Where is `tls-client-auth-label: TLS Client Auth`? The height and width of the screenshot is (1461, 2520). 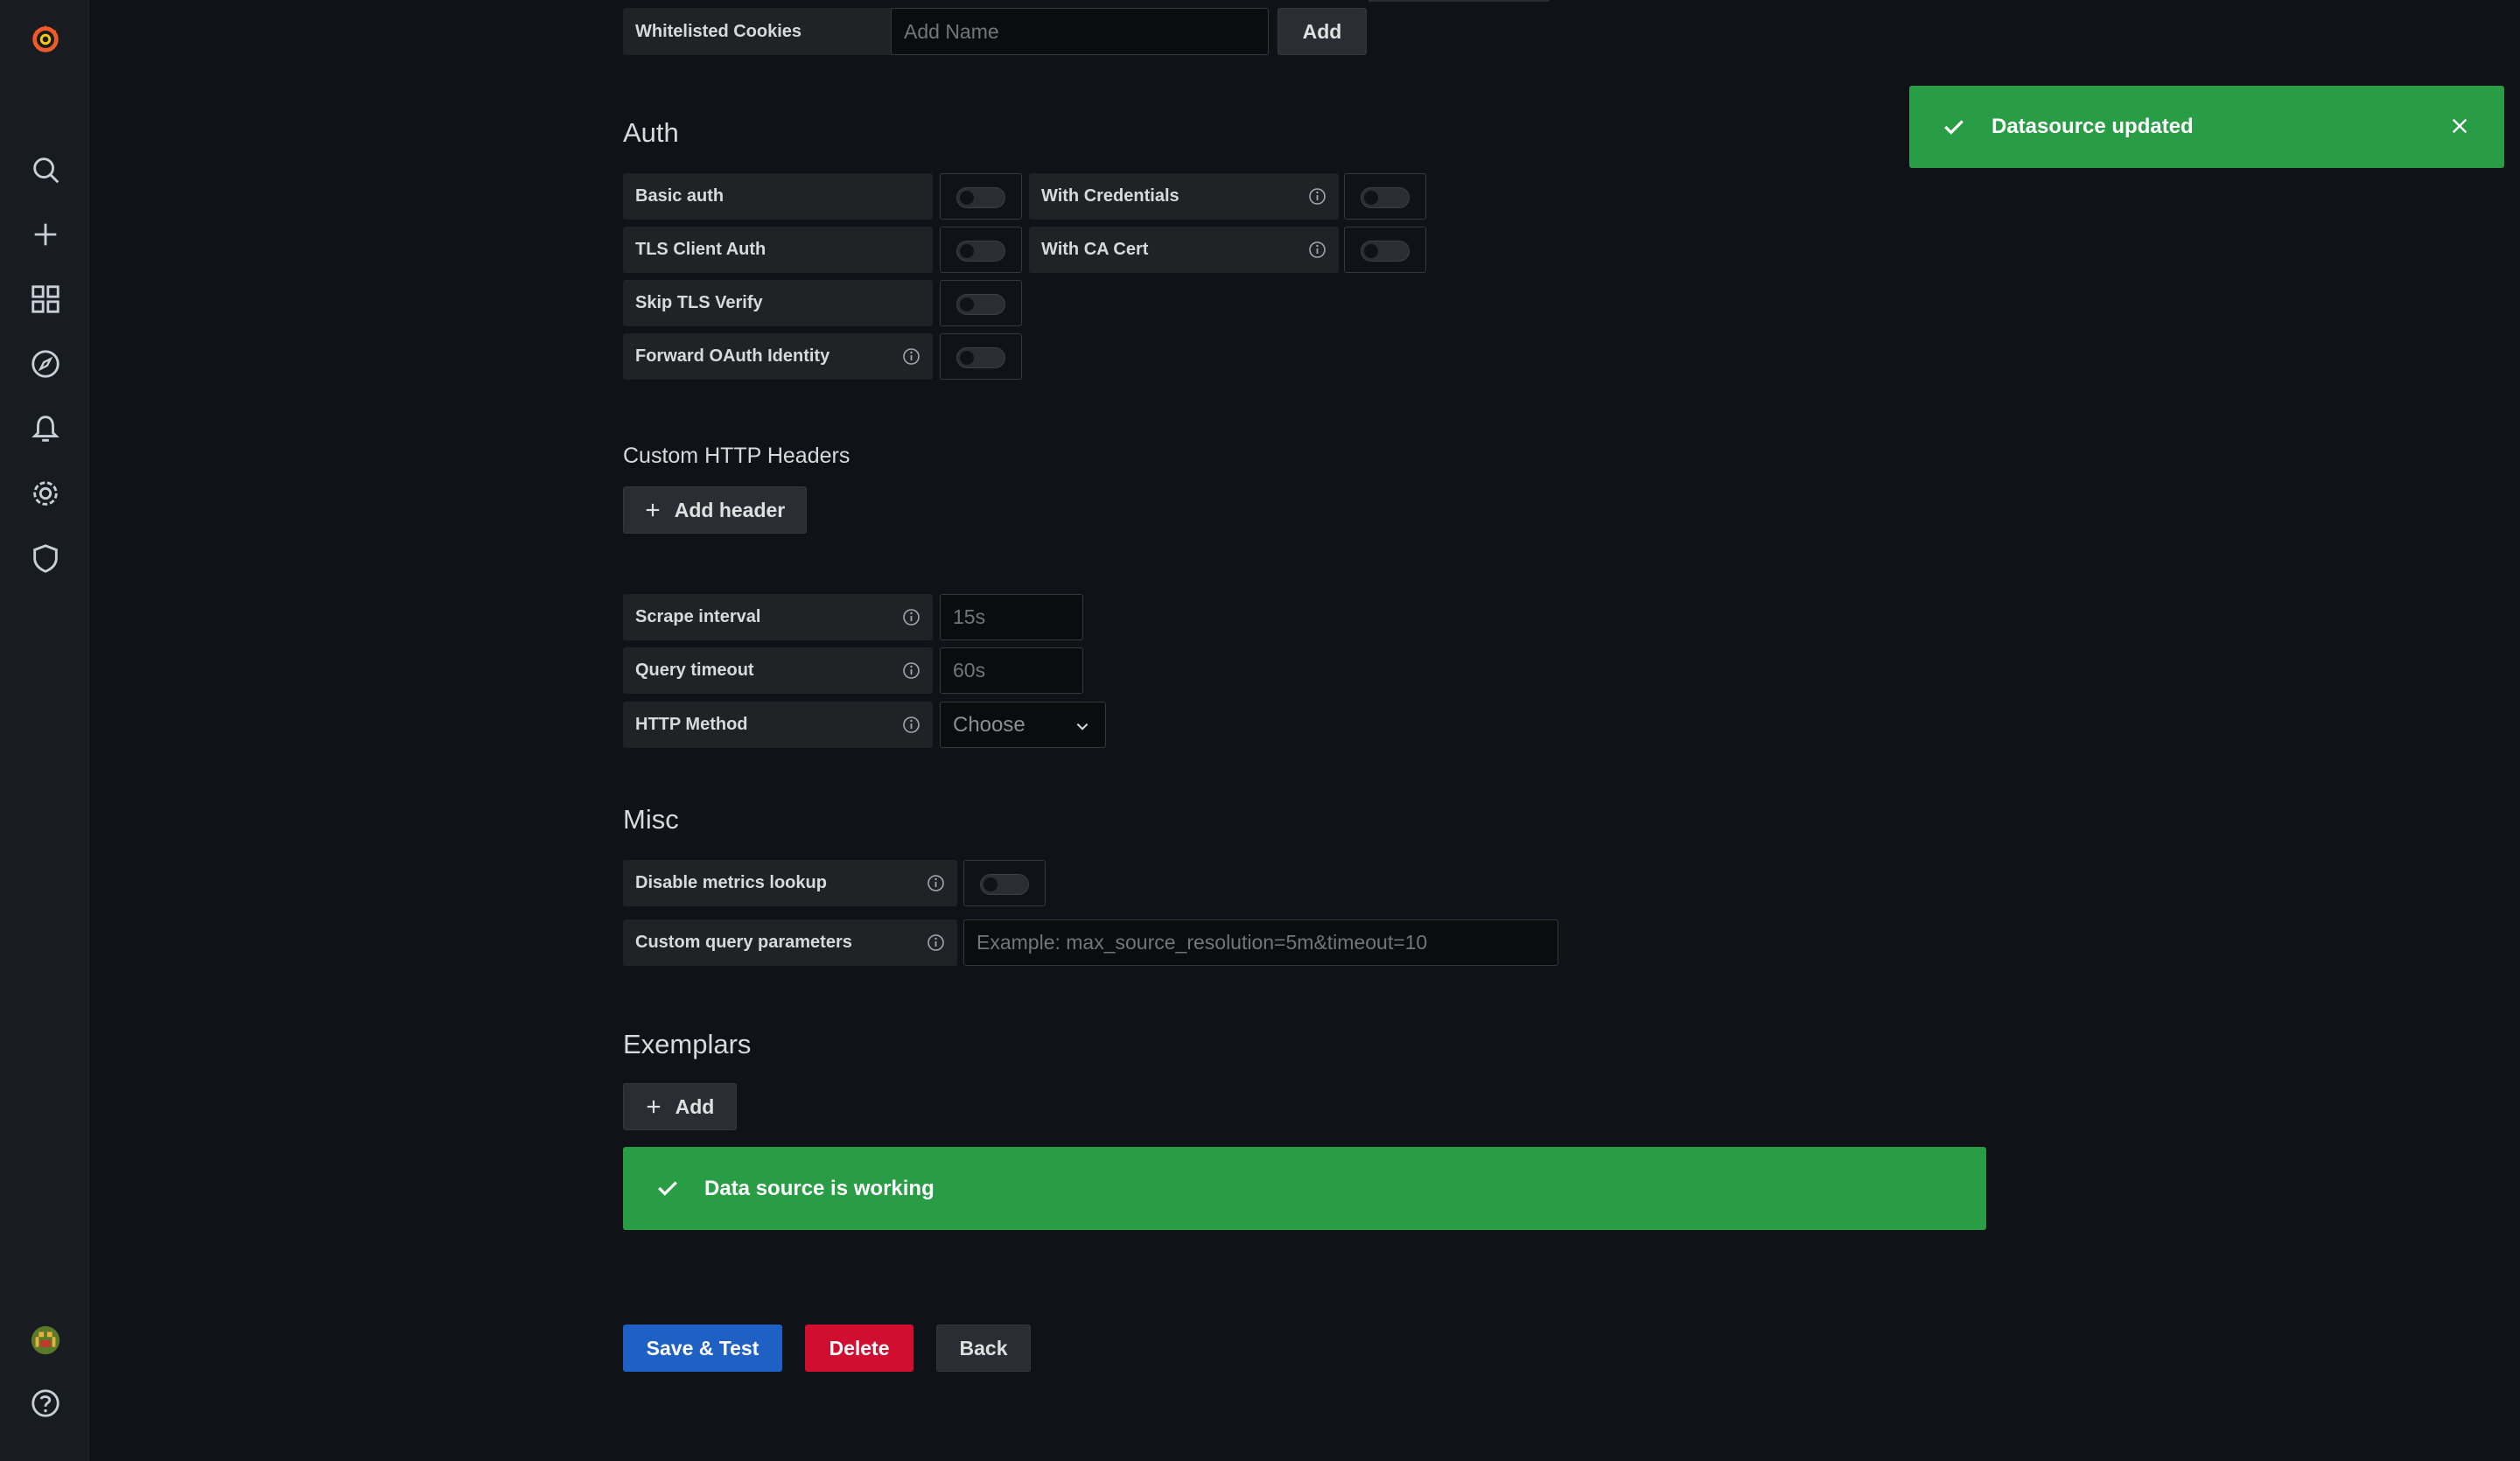 tls-client-auth-label: TLS Client Auth is located at coordinates (778, 250).